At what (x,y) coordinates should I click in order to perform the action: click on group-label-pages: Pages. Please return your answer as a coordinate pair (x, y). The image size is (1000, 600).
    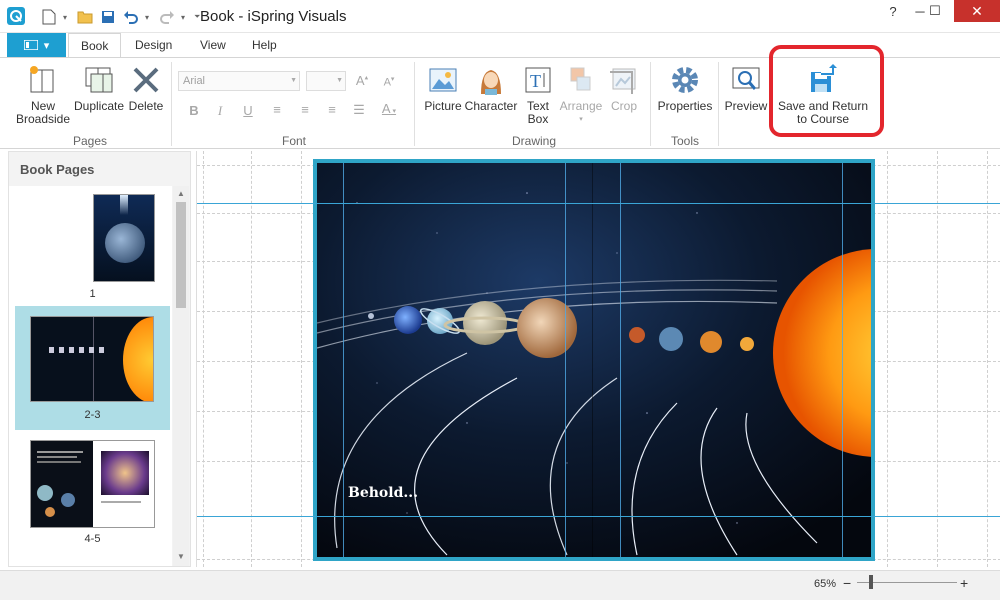
    Looking at the image, I should click on (90, 141).